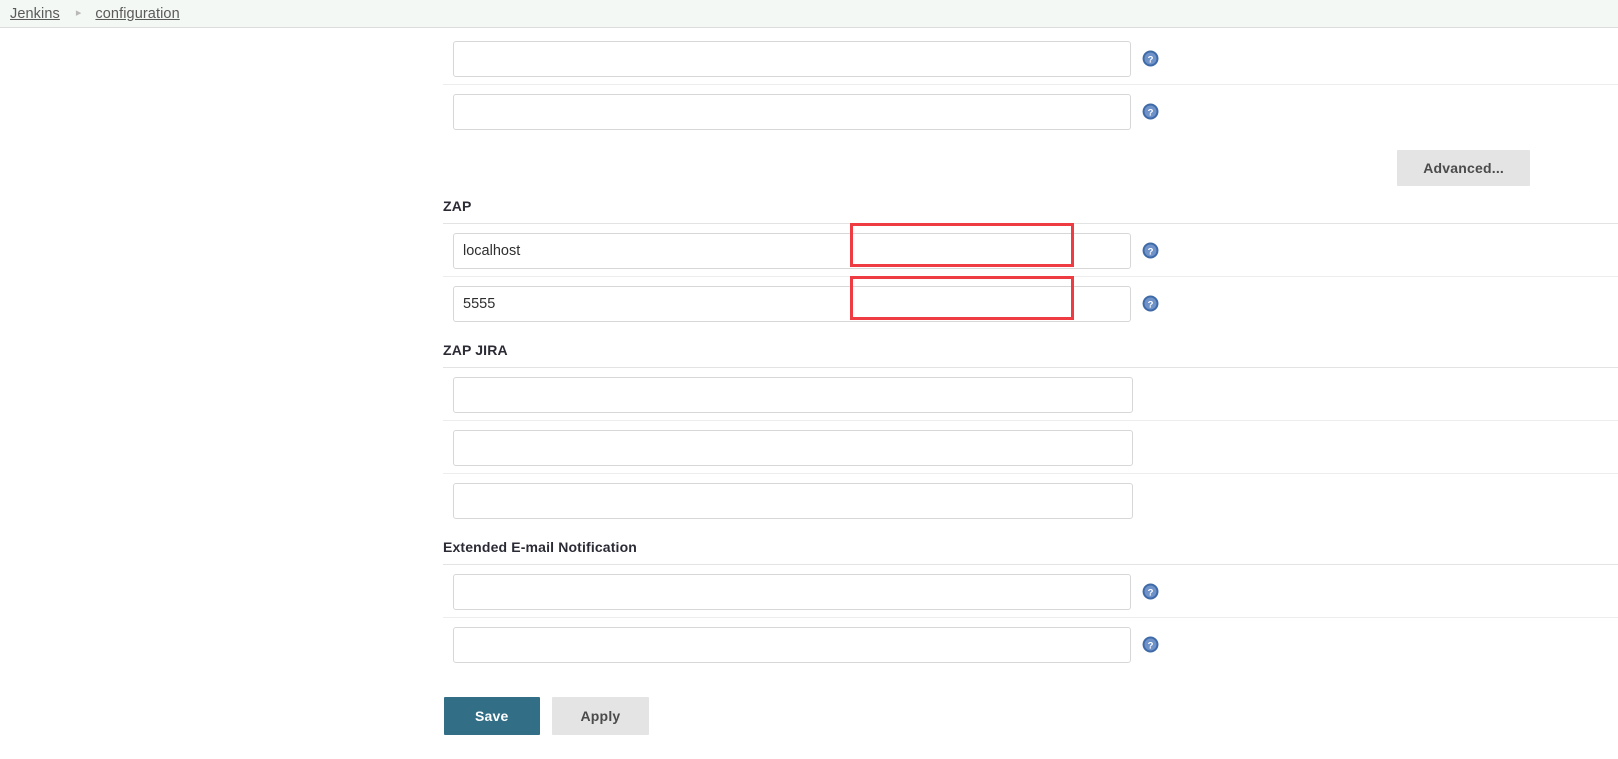  I want to click on apply-button: Apply, so click(600, 716).